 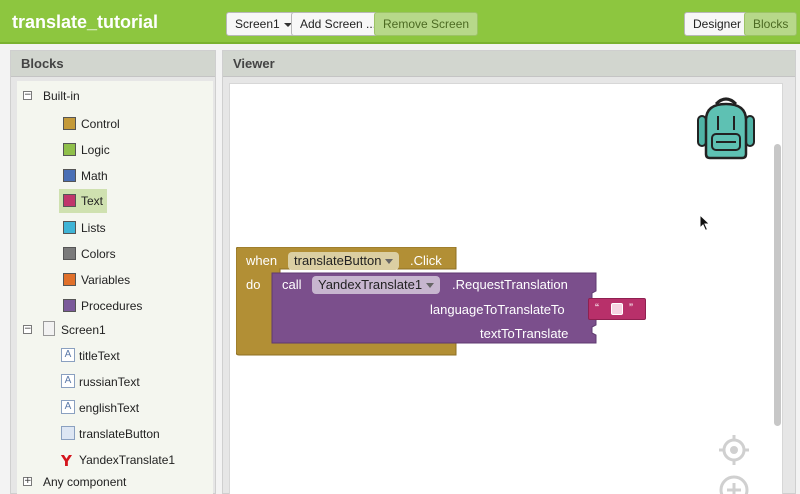 What do you see at coordinates (98, 254) in the screenshot?
I see `tree-item-label: Colors` at bounding box center [98, 254].